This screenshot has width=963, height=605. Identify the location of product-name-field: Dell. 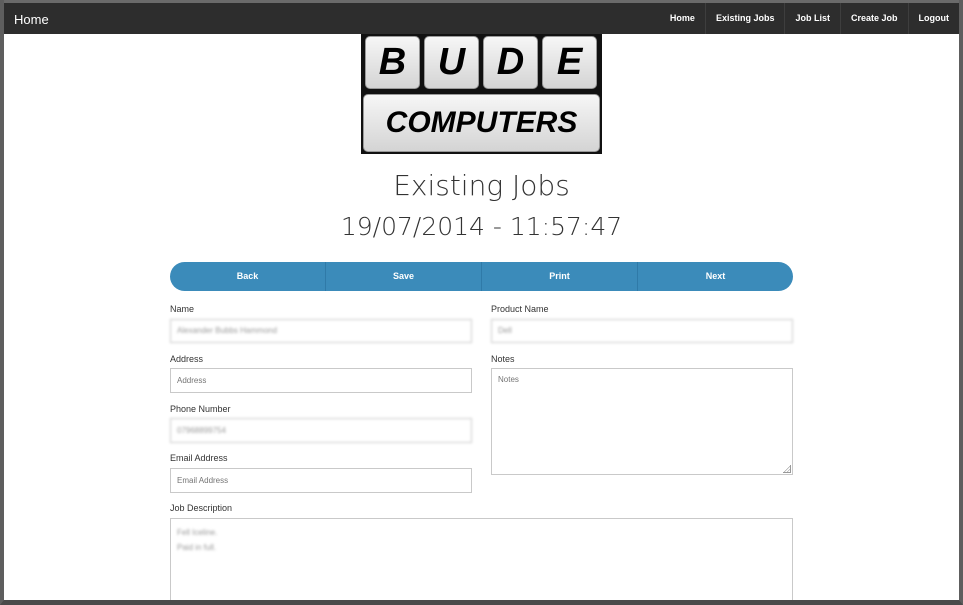
(642, 331).